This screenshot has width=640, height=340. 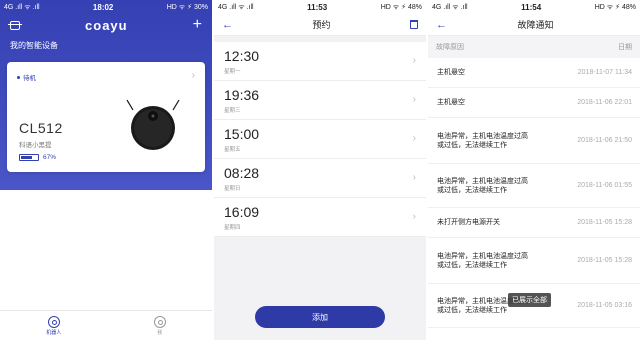 What do you see at coordinates (534, 73) in the screenshot?
I see `fault-row: 主机悬空 2018-11-07 11:34` at bounding box center [534, 73].